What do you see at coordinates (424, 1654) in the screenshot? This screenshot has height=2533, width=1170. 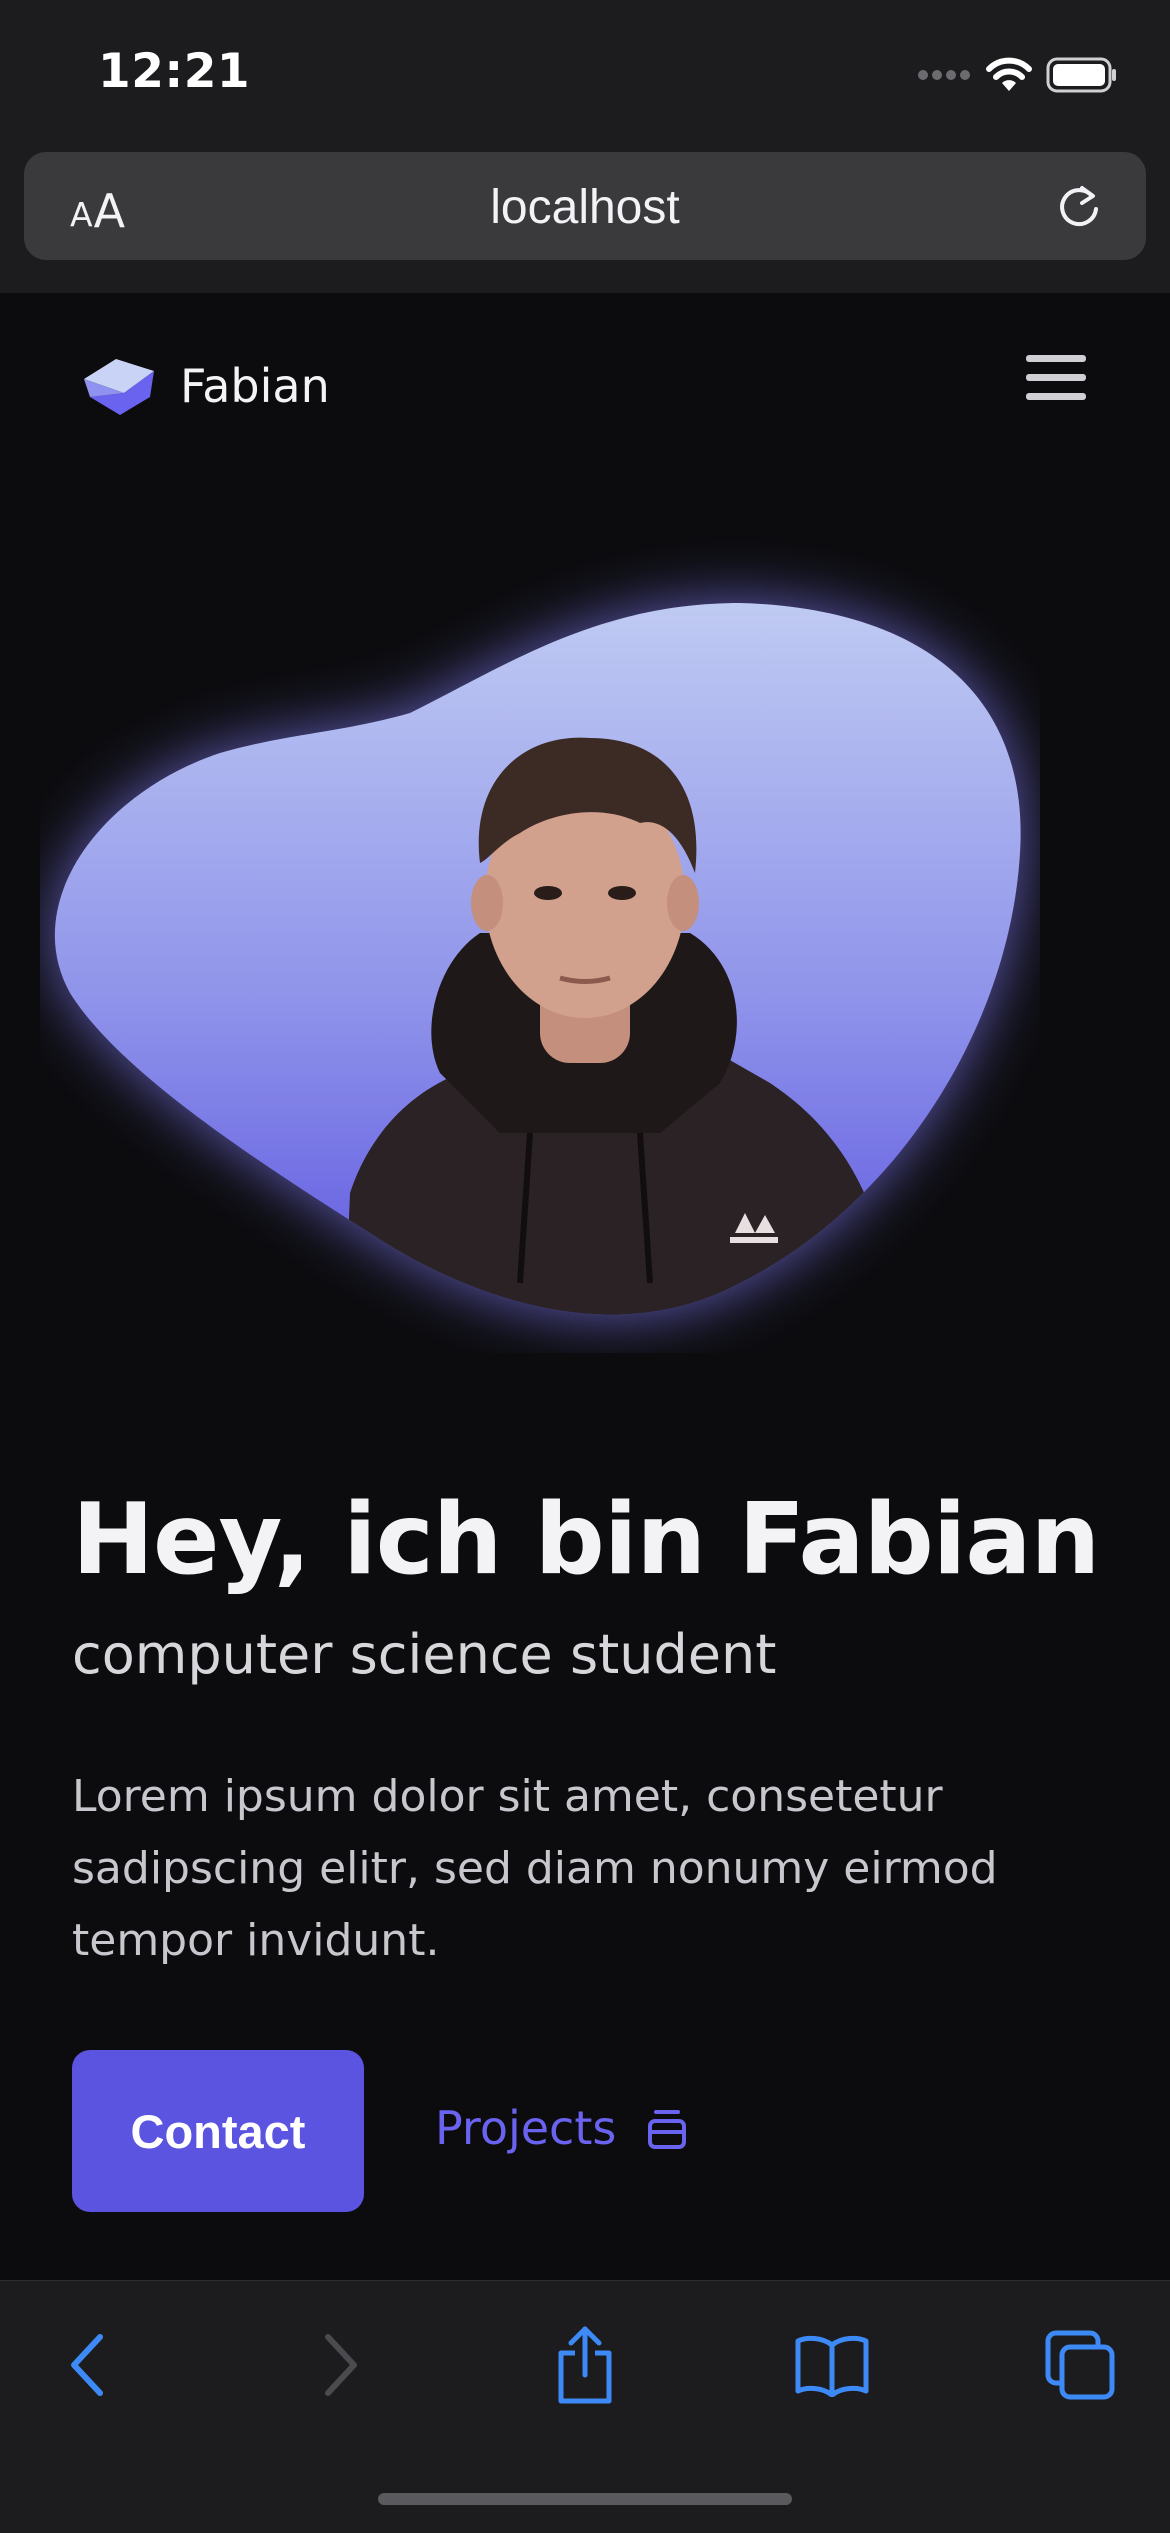 I see `hero-subheadline: computer science student` at bounding box center [424, 1654].